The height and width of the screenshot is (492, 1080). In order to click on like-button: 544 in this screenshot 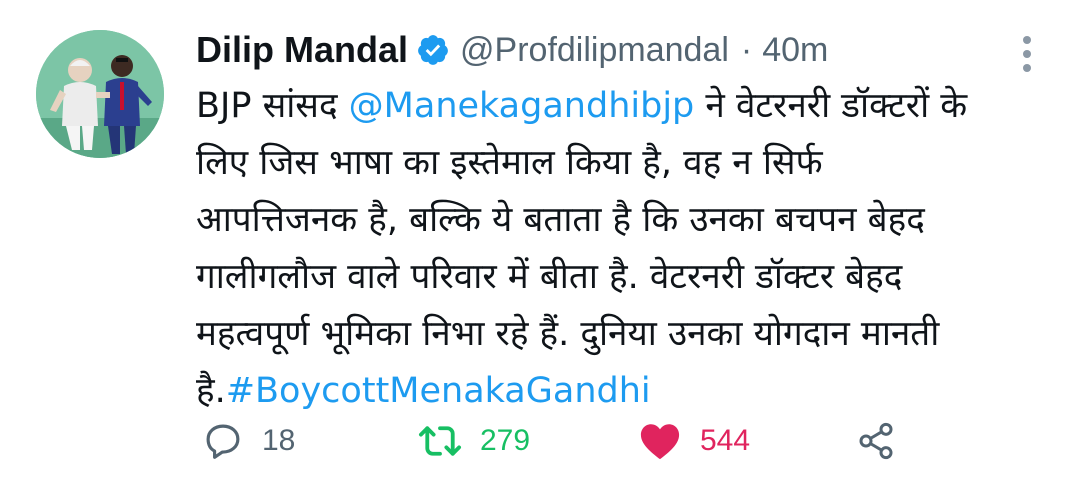, I will do `click(694, 441)`.